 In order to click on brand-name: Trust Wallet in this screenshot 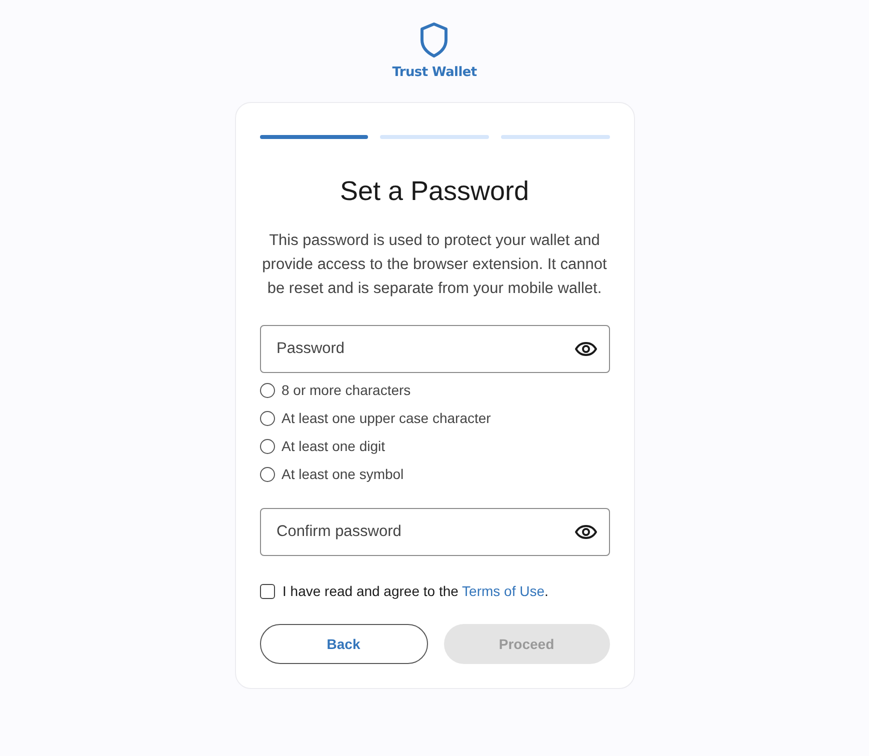, I will do `click(434, 72)`.